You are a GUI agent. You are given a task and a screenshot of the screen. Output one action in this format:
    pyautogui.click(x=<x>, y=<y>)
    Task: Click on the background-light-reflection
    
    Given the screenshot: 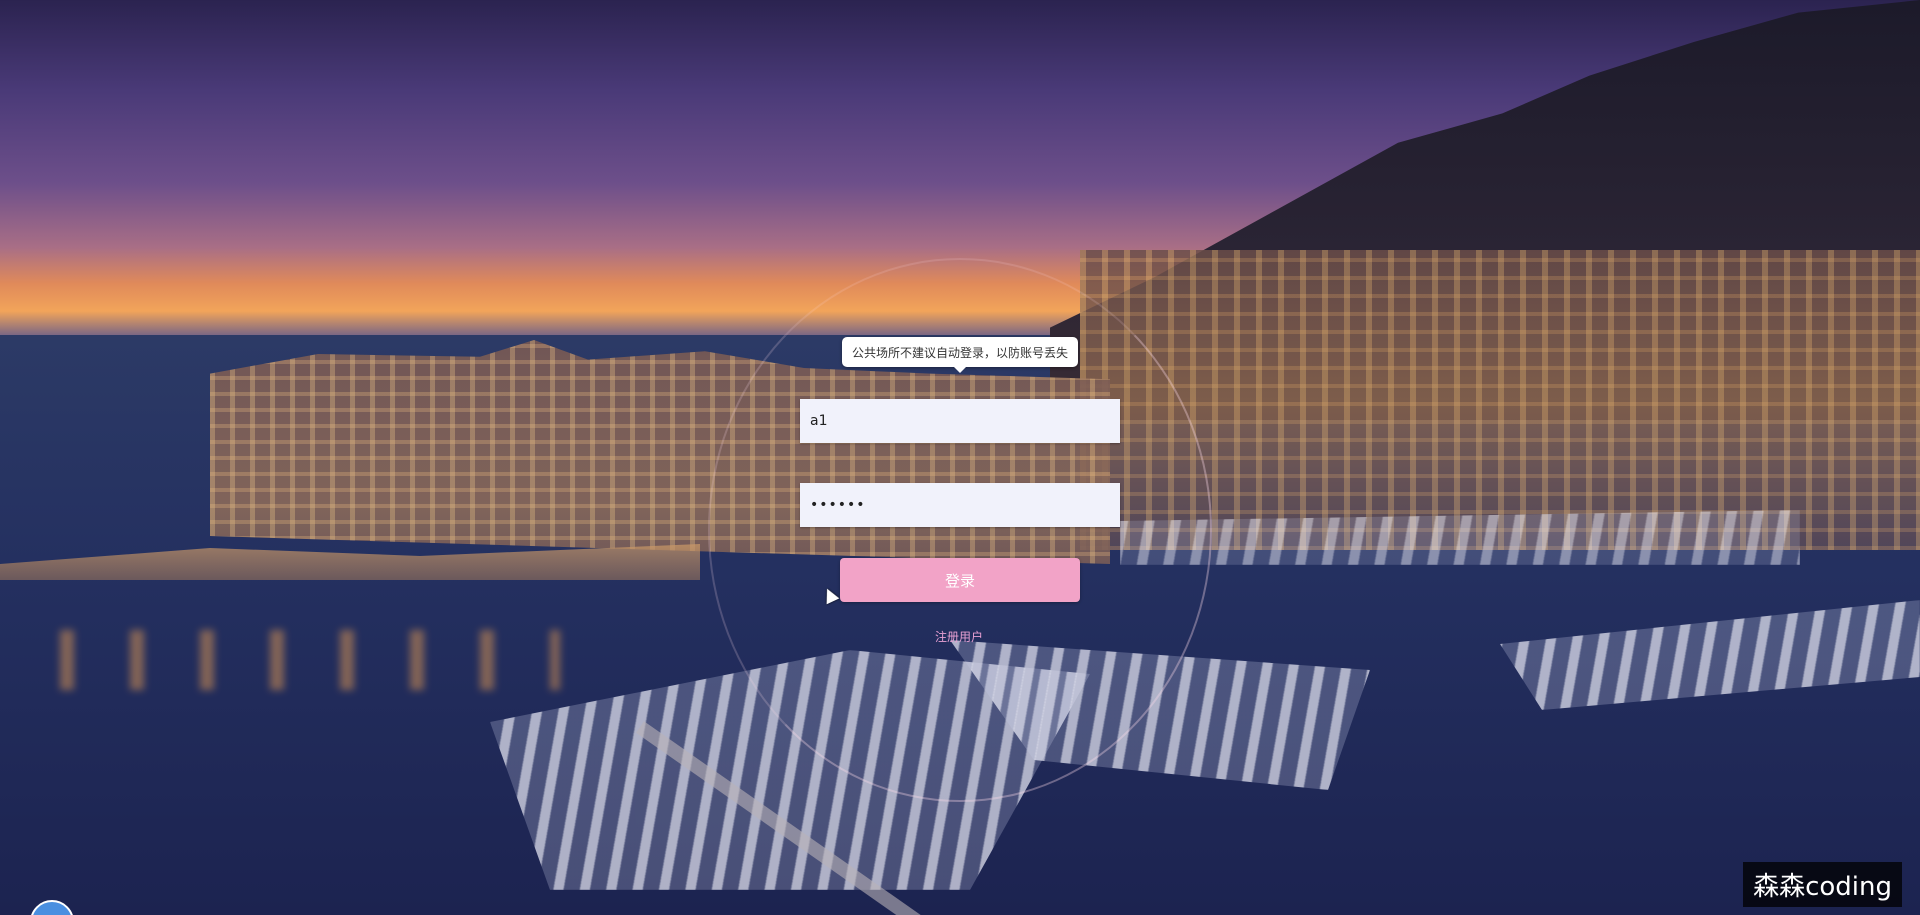 What is the action you would take?
    pyautogui.click(x=310, y=660)
    